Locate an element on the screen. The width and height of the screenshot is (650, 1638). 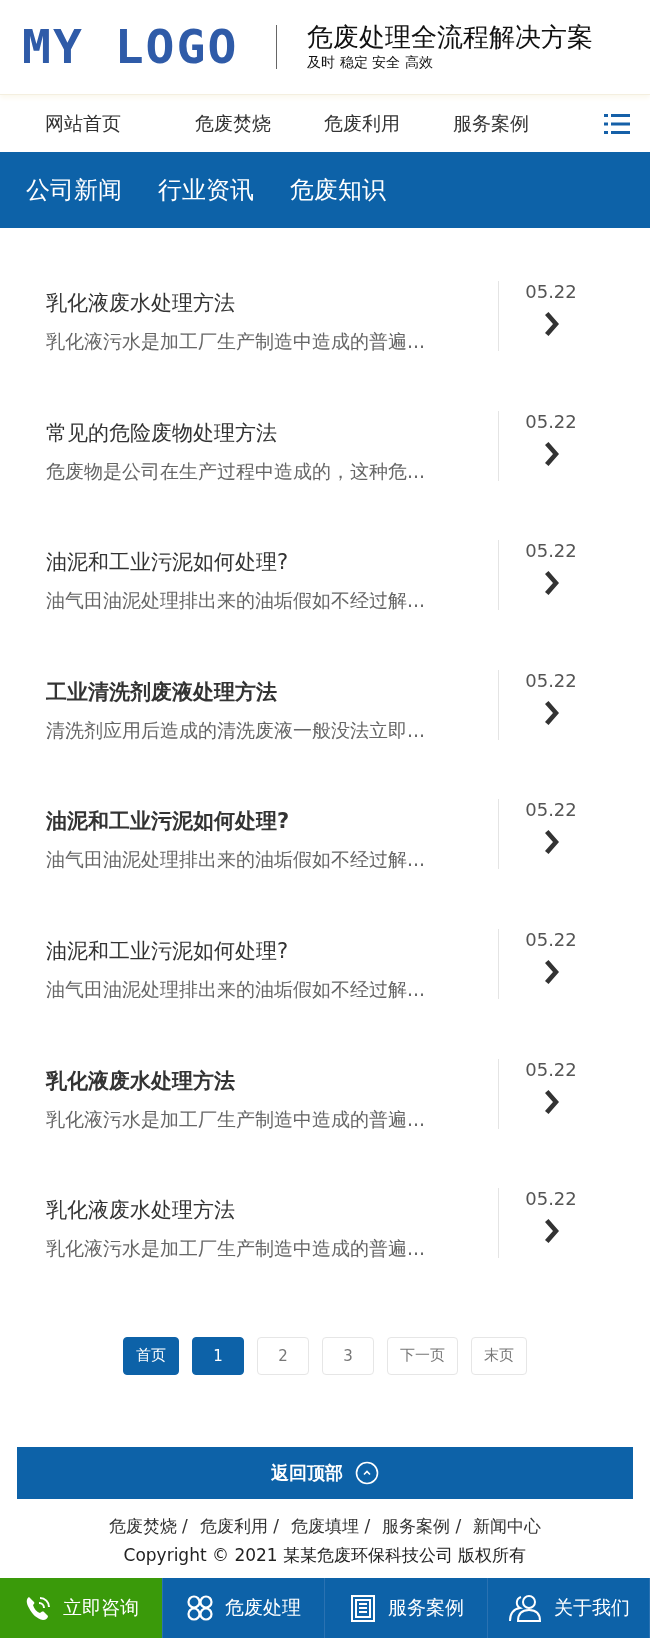
footer-link: 新闻中心 is located at coordinates (507, 1526).